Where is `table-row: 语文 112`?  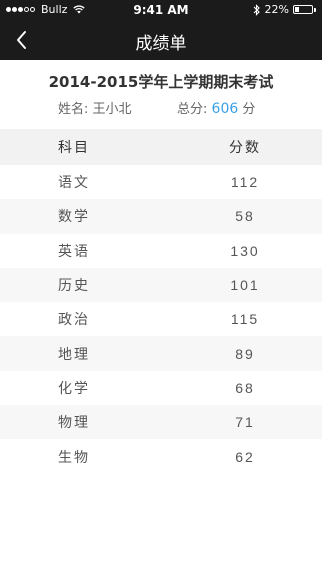
table-row: 语文 112 is located at coordinates (161, 182).